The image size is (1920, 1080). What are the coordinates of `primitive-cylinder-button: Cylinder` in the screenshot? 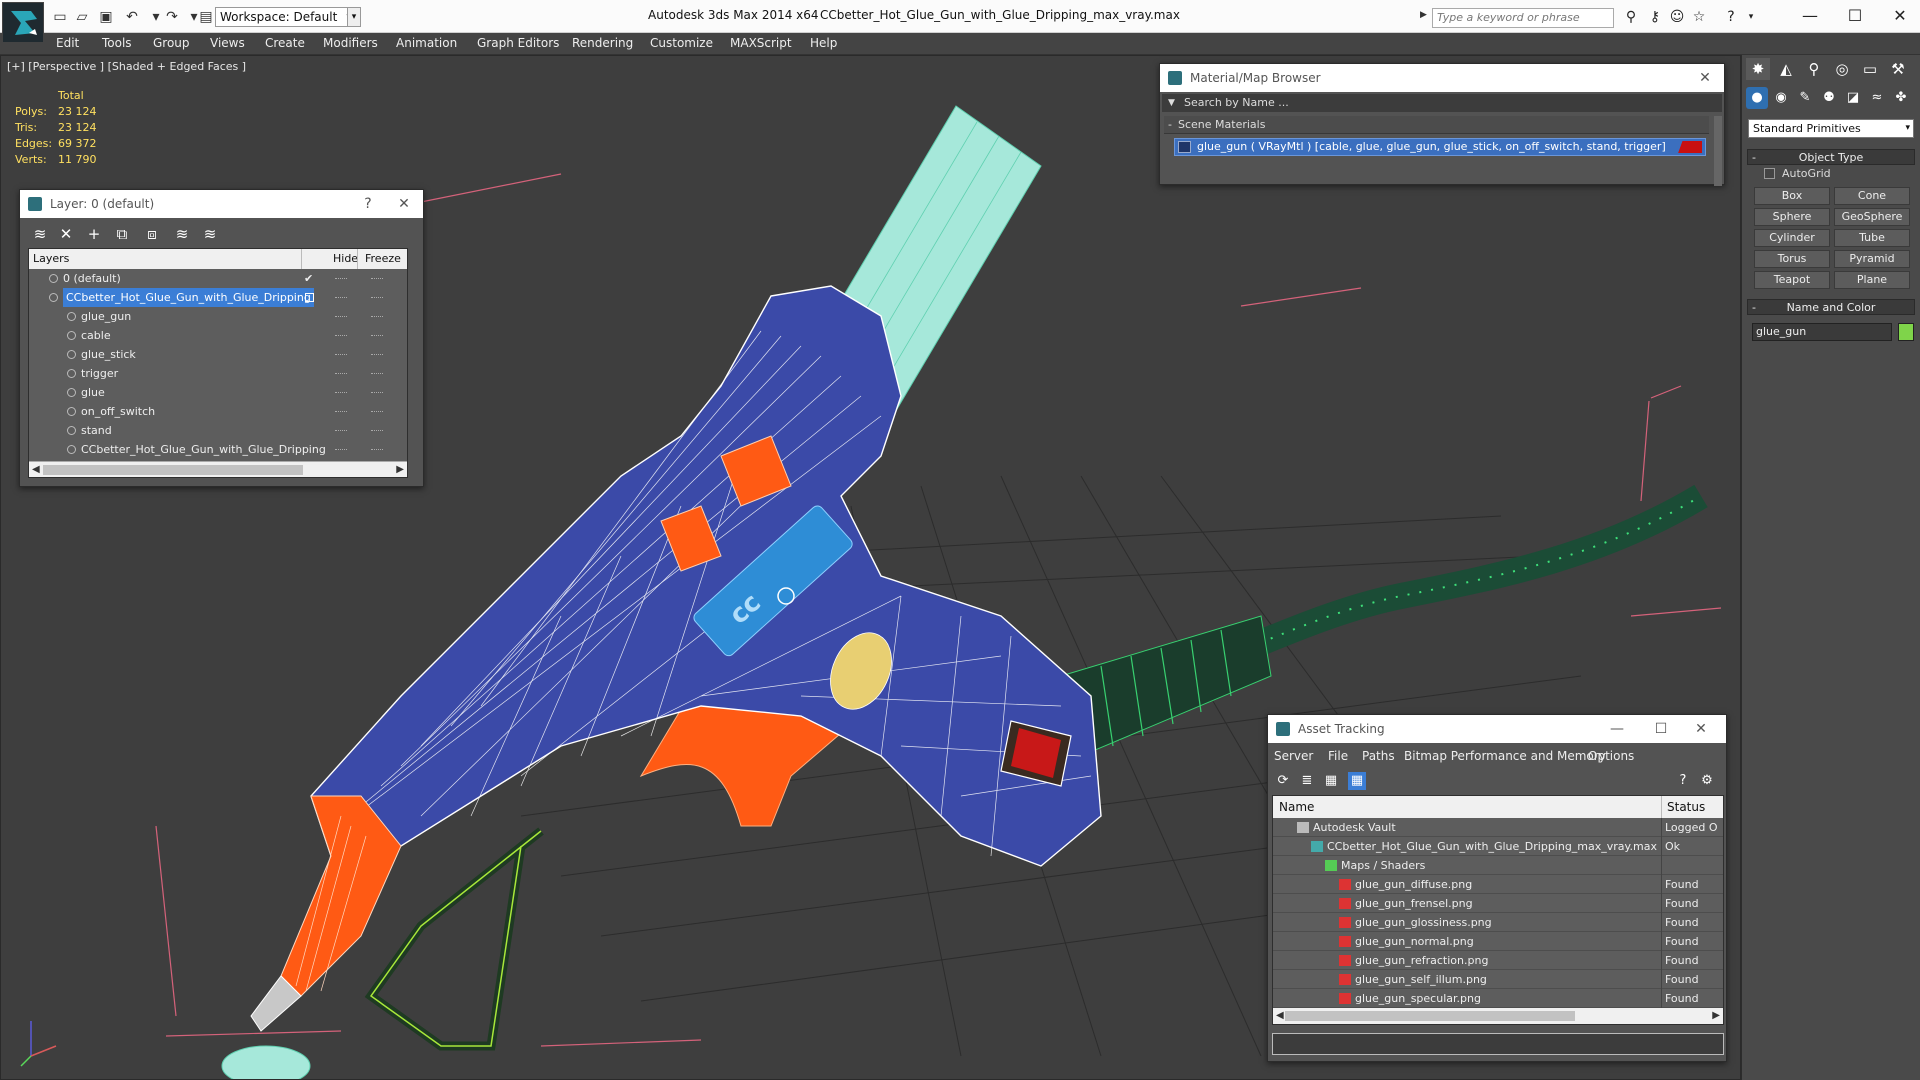 It's located at (1792, 238).